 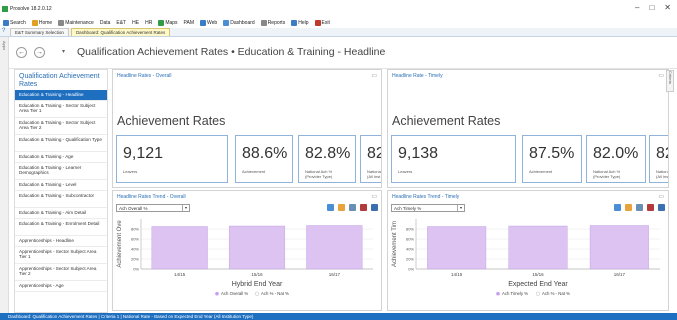 What do you see at coordinates (79, 23) in the screenshot?
I see `menu-item-label: Maintenance` at bounding box center [79, 23].